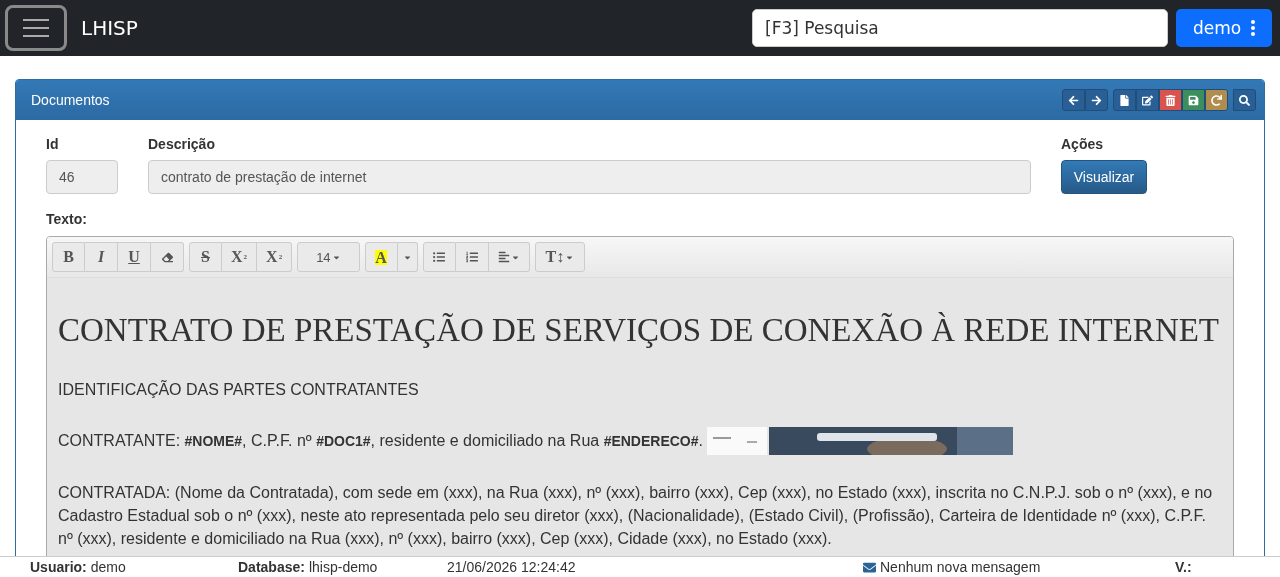 The height and width of the screenshot is (577, 1280). Describe the element at coordinates (869, 567) in the screenshot. I see `envelope-icon` at that location.